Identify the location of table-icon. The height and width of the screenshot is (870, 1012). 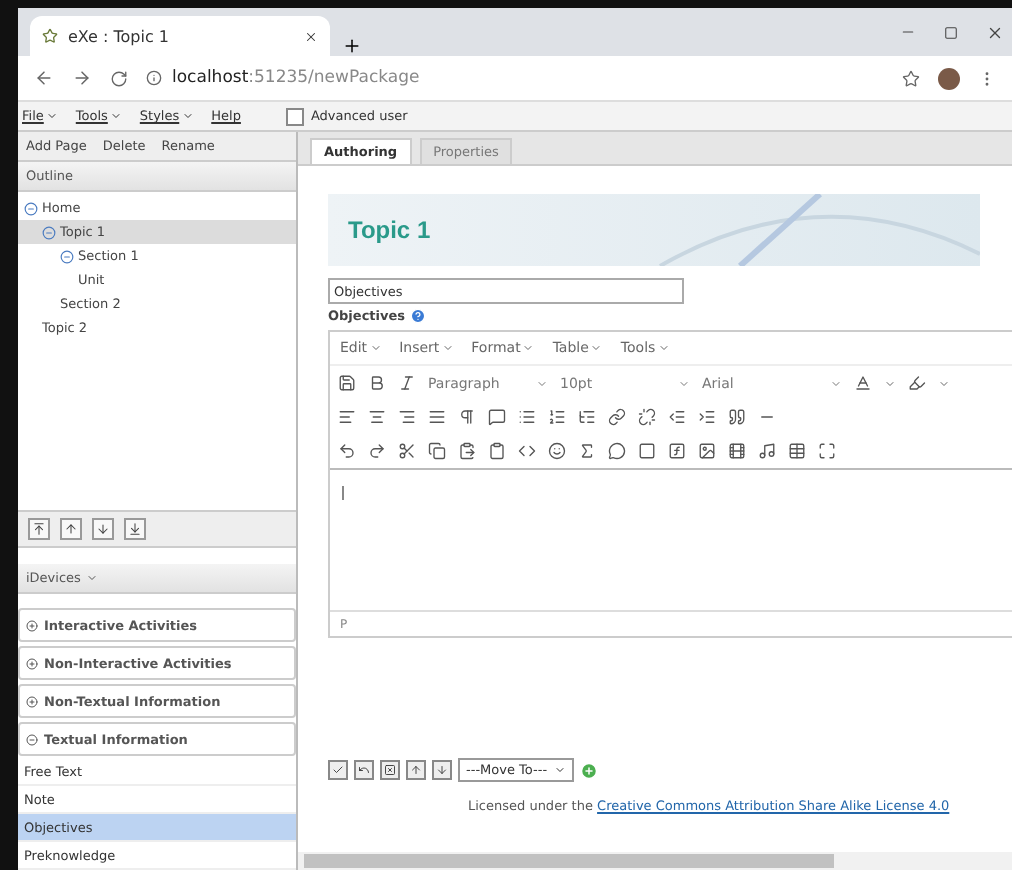
(797, 451).